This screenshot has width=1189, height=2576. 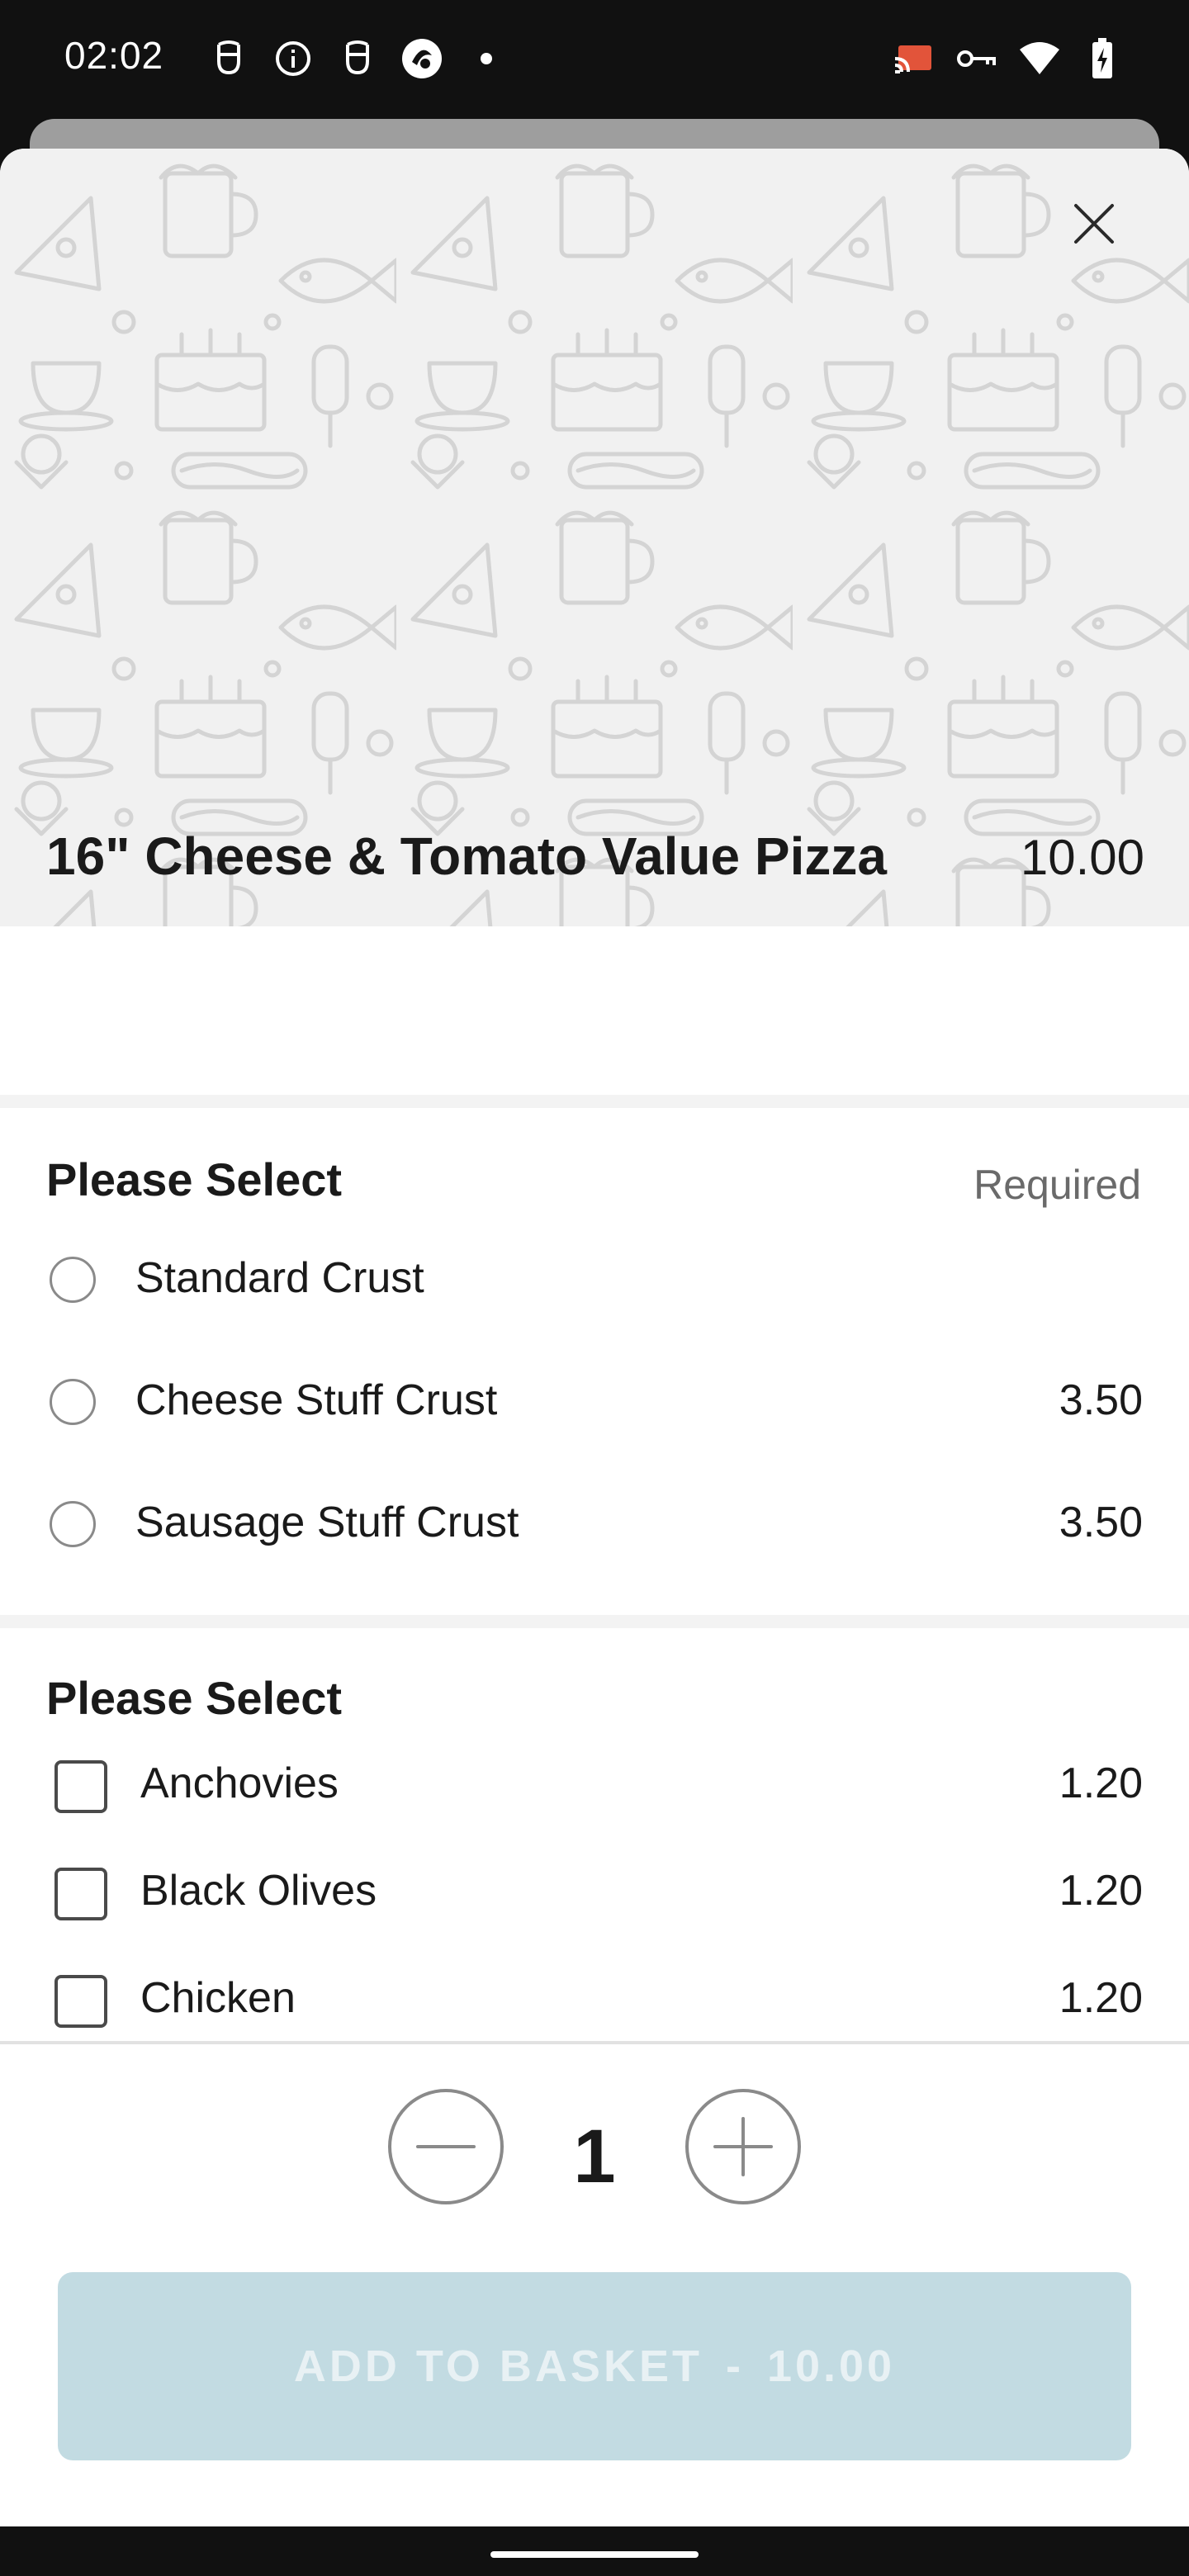 I want to click on add-to-basket-label: ADD TO BASKET, so click(x=498, y=2366).